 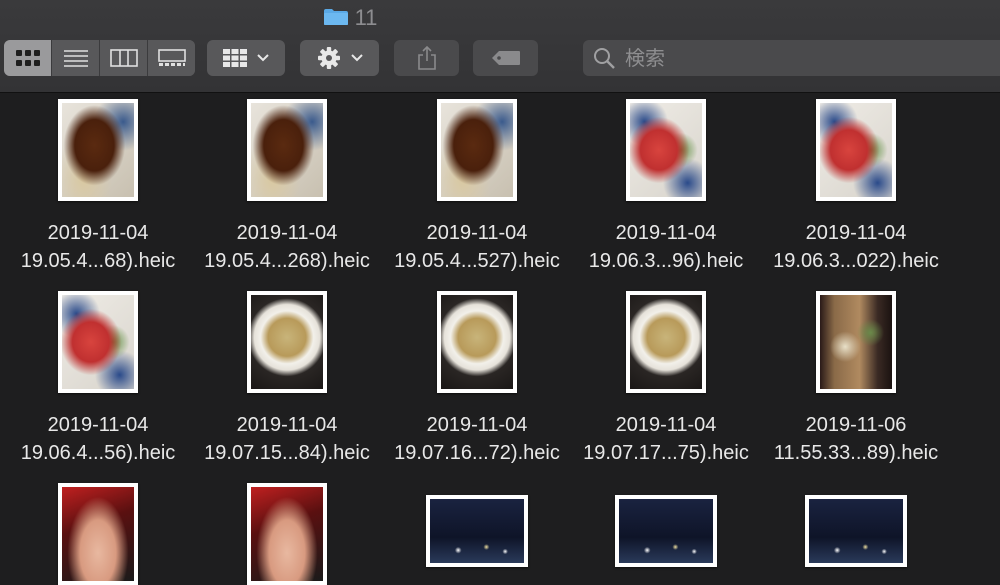 I want to click on tag-button, so click(x=505, y=58).